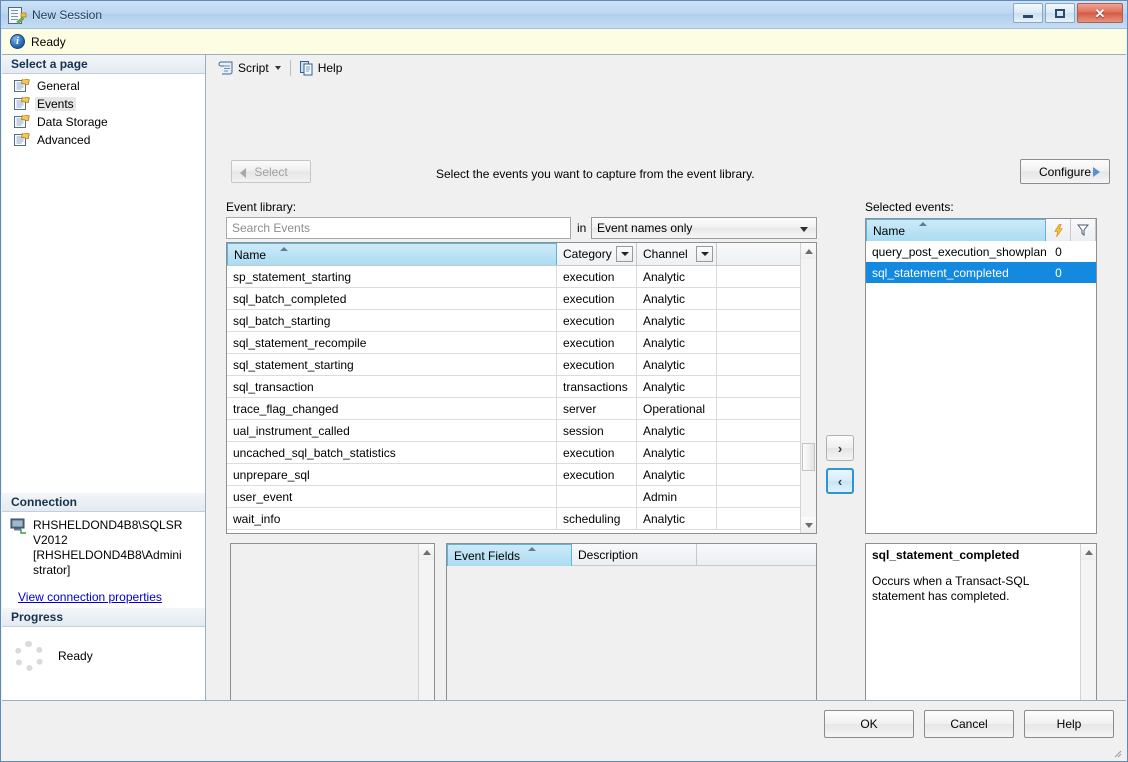 Image resolution: width=1128 pixels, height=762 pixels. I want to click on column-header-channel: Channel, so click(677, 254).